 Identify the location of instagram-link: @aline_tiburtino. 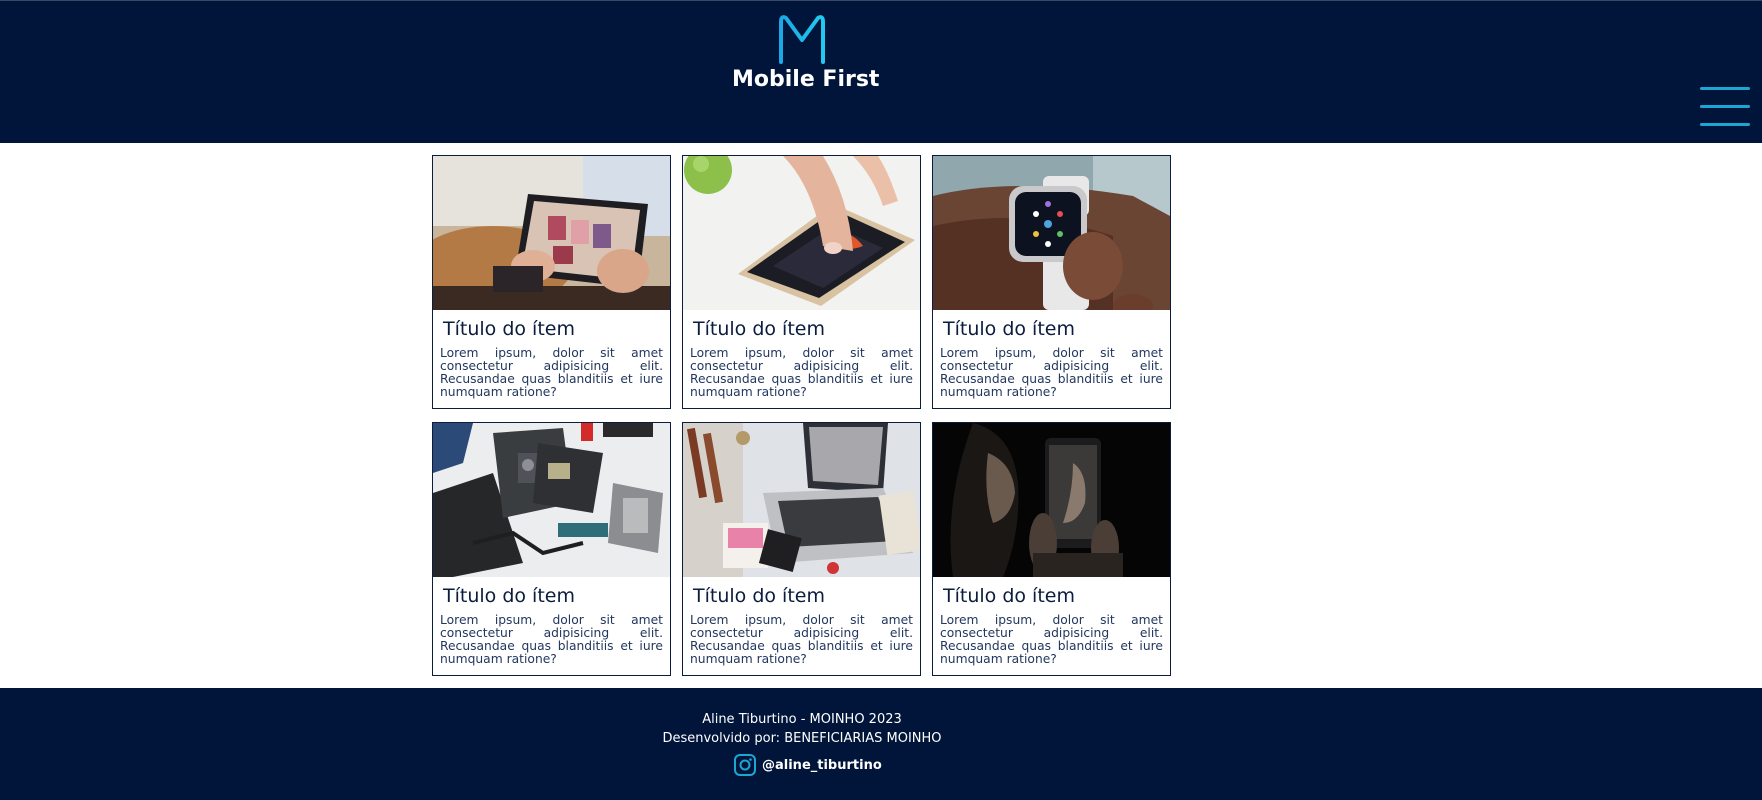
(807, 765).